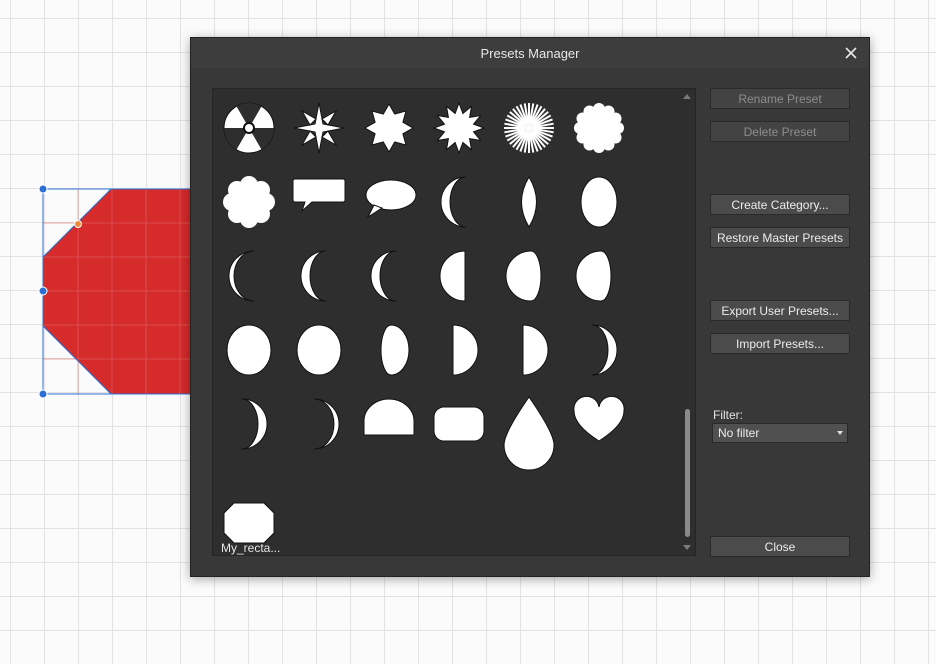 The height and width of the screenshot is (664, 936). I want to click on scroll-up-arrow-icon, so click(687, 97).